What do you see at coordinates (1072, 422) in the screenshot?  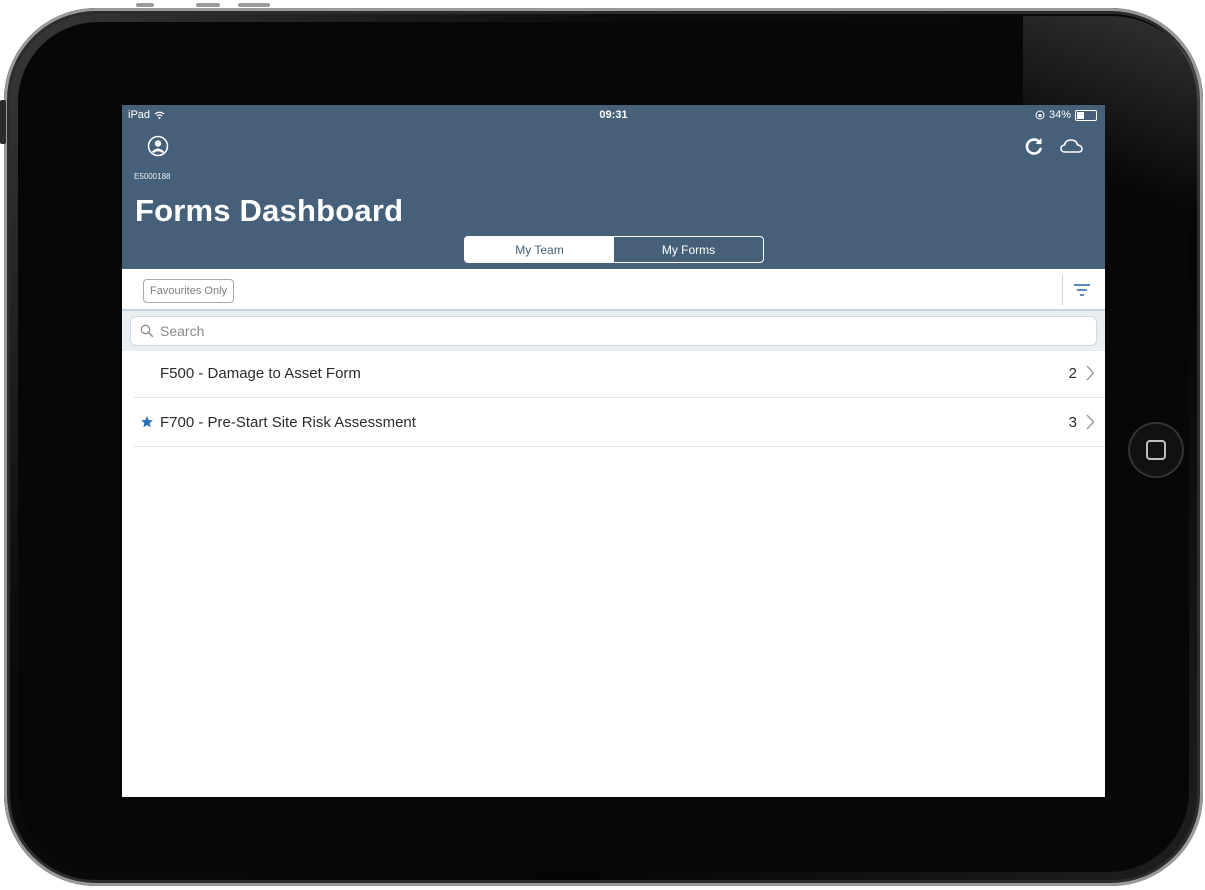 I see `form-count: 3` at bounding box center [1072, 422].